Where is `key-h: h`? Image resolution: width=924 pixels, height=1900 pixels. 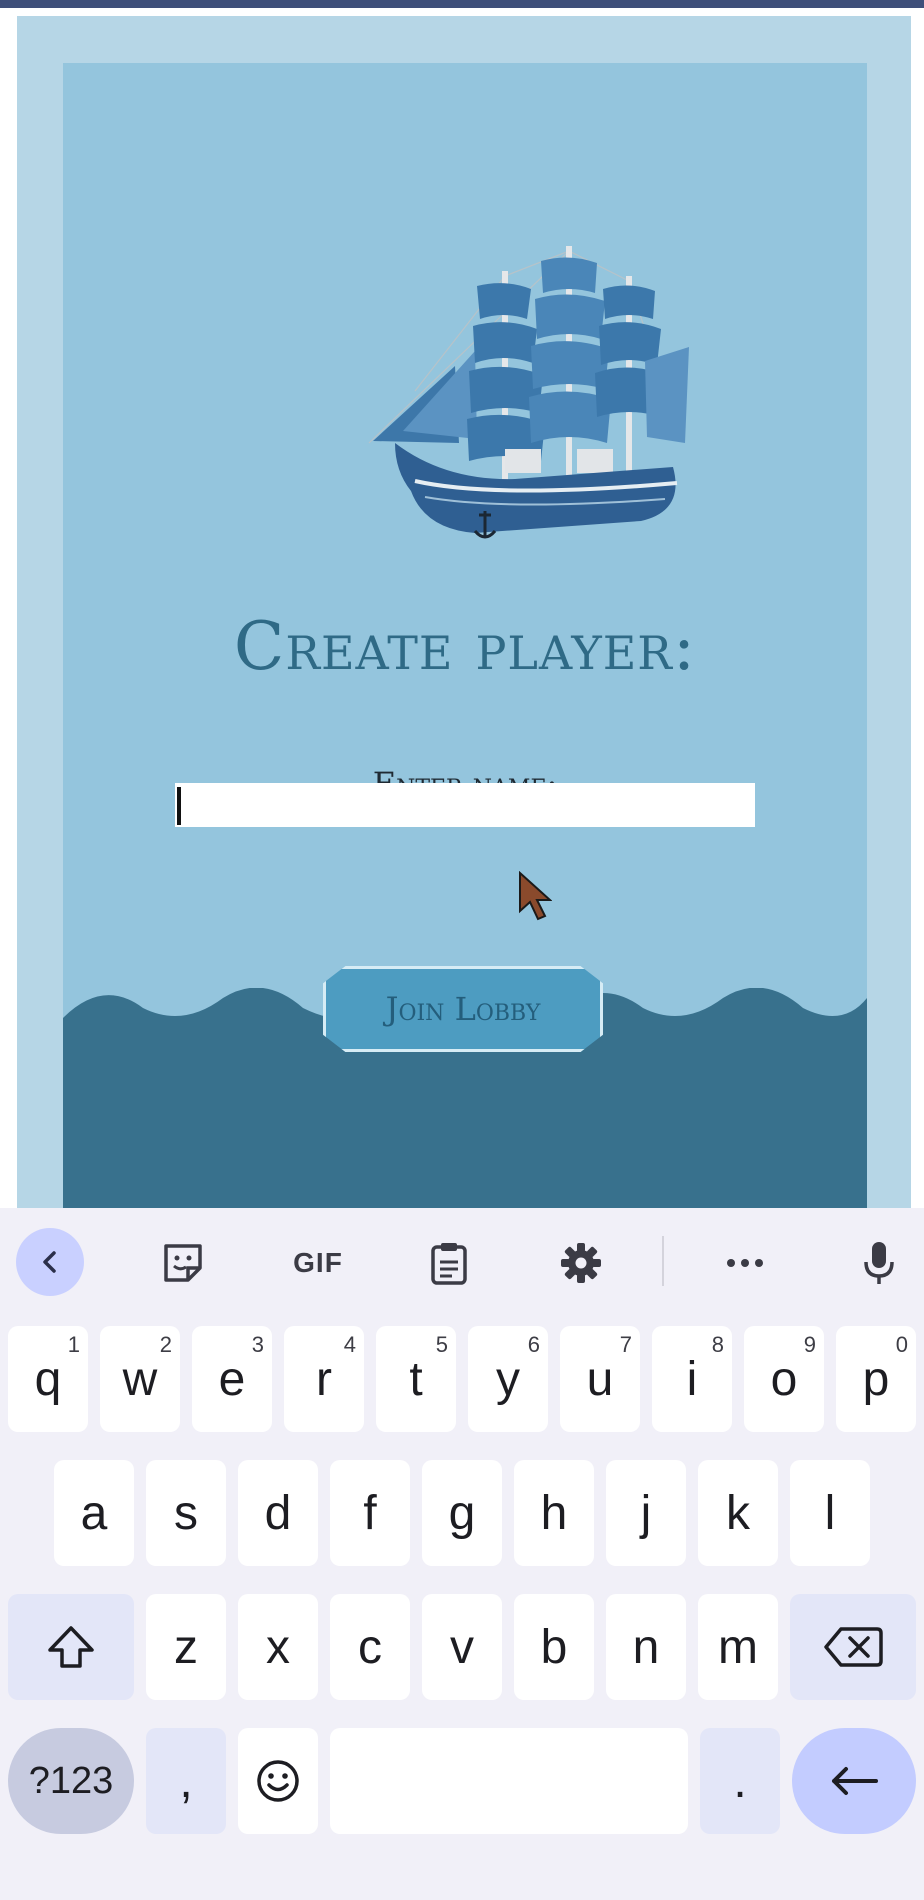
key-h: h is located at coordinates (554, 1513).